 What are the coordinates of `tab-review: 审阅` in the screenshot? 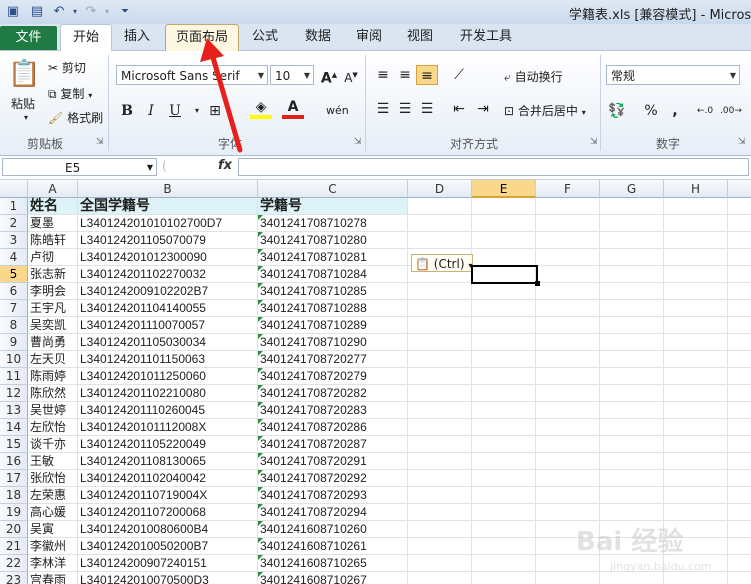 It's located at (369, 37).